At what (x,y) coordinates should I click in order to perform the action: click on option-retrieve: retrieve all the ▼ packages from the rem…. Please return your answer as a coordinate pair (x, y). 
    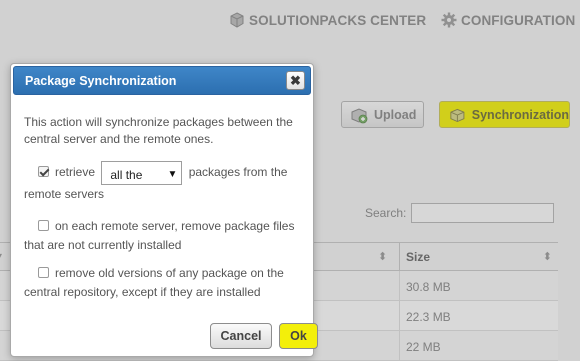
    Looking at the image, I should click on (164, 182).